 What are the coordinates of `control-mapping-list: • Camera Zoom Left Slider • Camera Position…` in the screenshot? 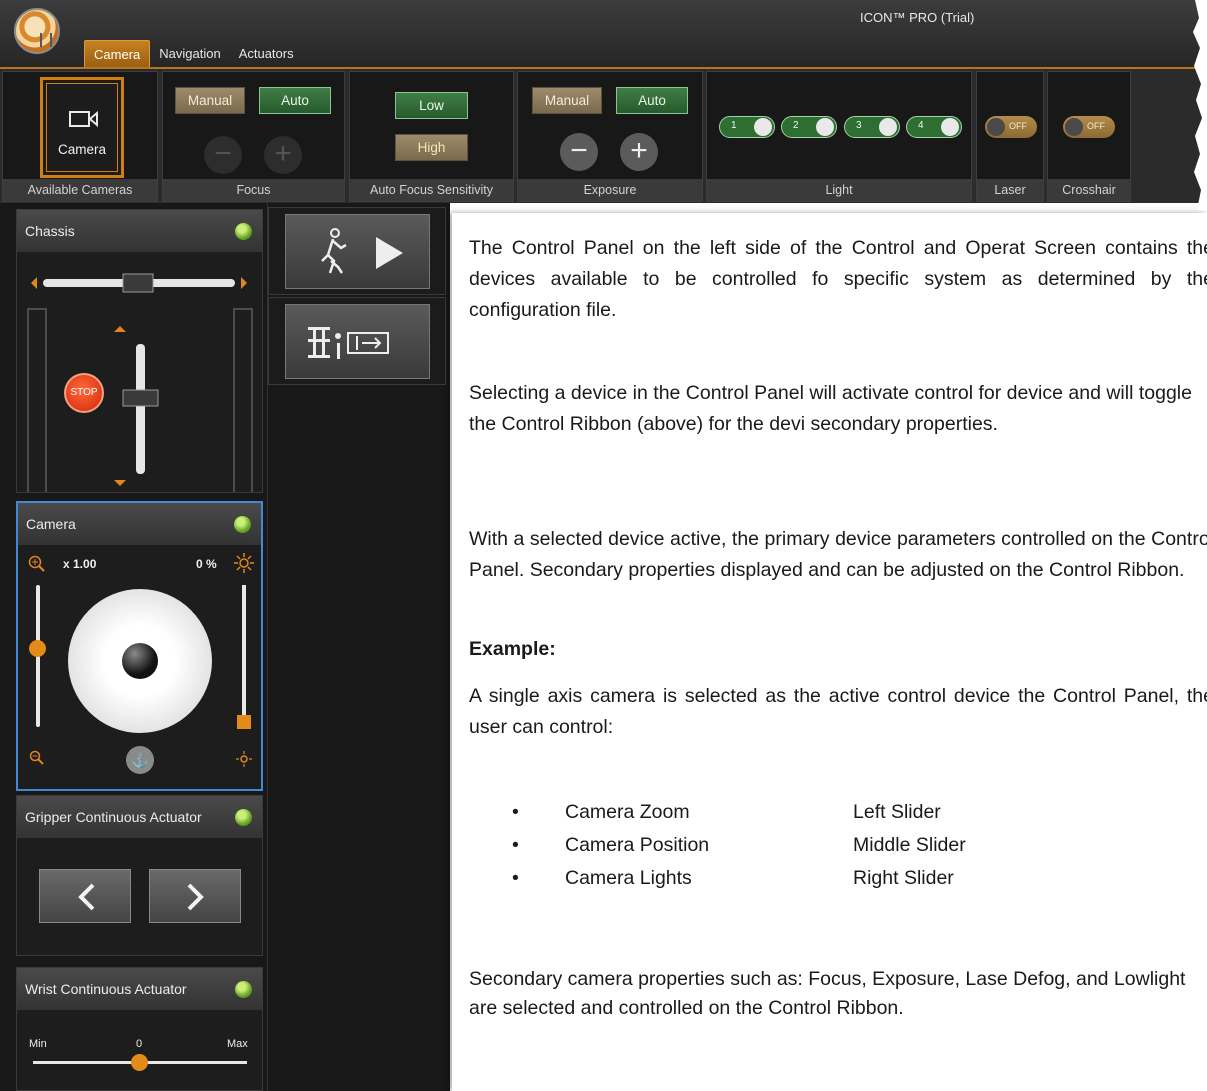 It's located at (739, 845).